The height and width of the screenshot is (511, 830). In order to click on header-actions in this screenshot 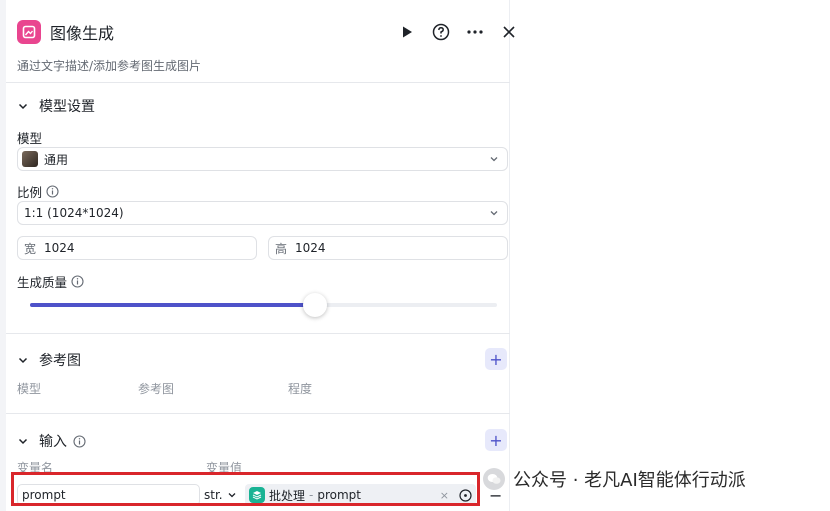, I will do `click(458, 32)`.